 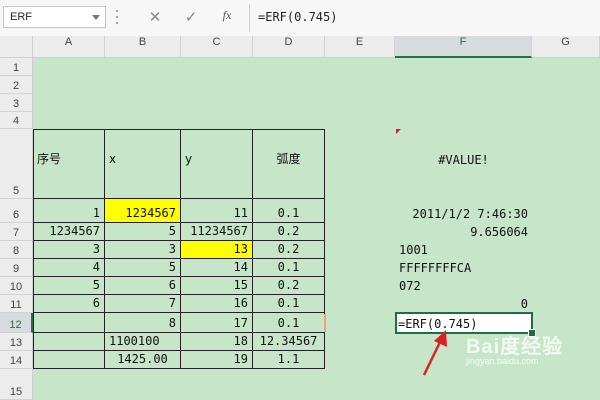 I want to click on formula-bar-divider, so click(x=249, y=18).